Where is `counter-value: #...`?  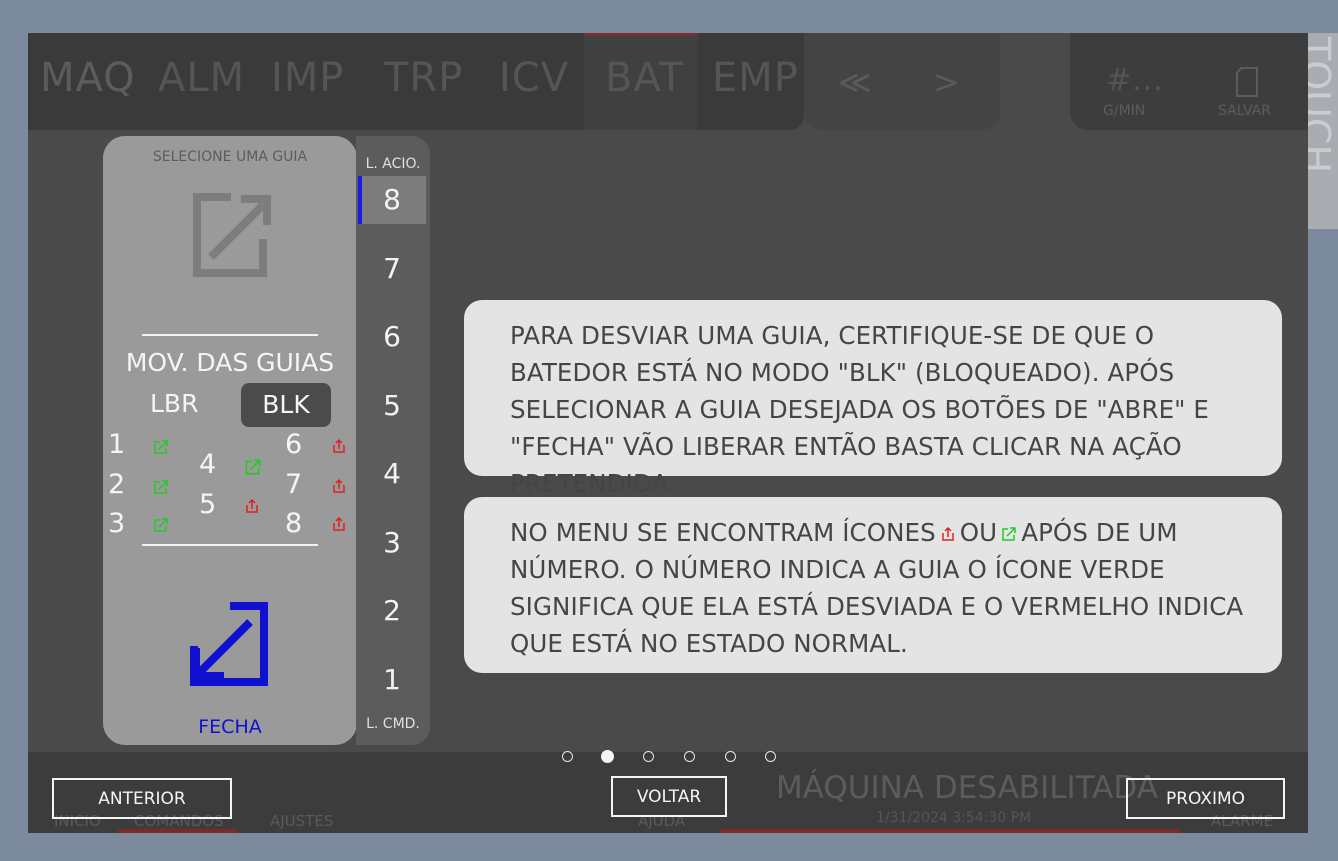
counter-value: #... is located at coordinates (1135, 80).